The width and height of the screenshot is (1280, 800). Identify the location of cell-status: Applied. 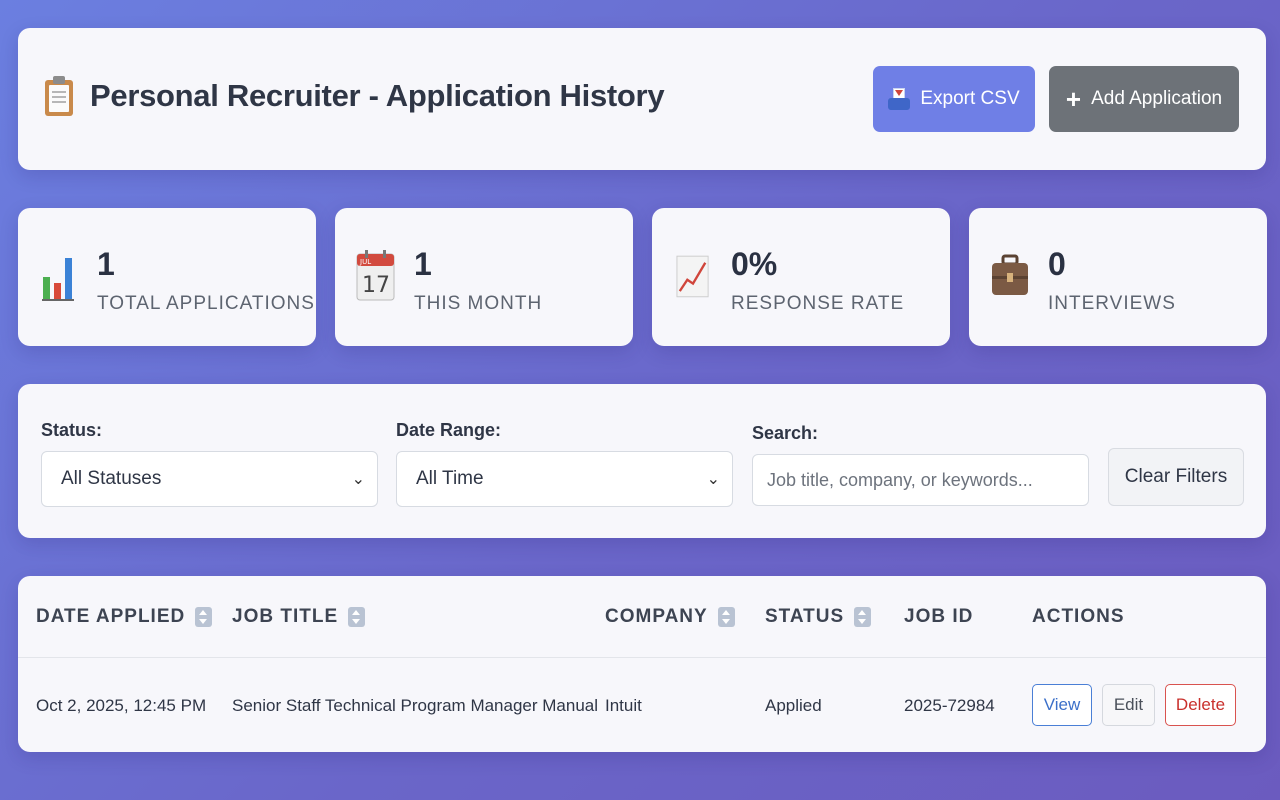
(793, 705).